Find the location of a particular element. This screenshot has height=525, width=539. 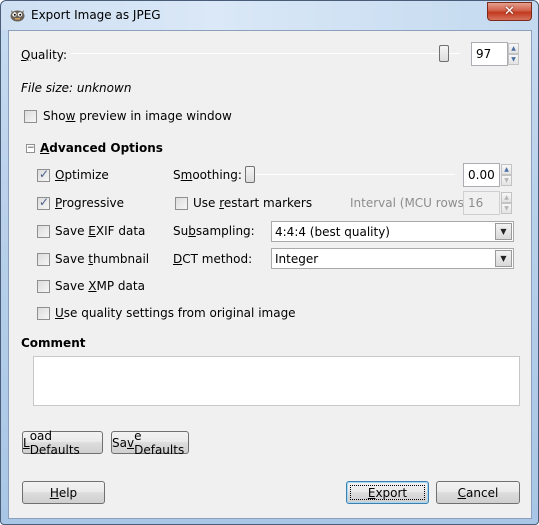

smoothing-value: 0.00 is located at coordinates (481, 175).